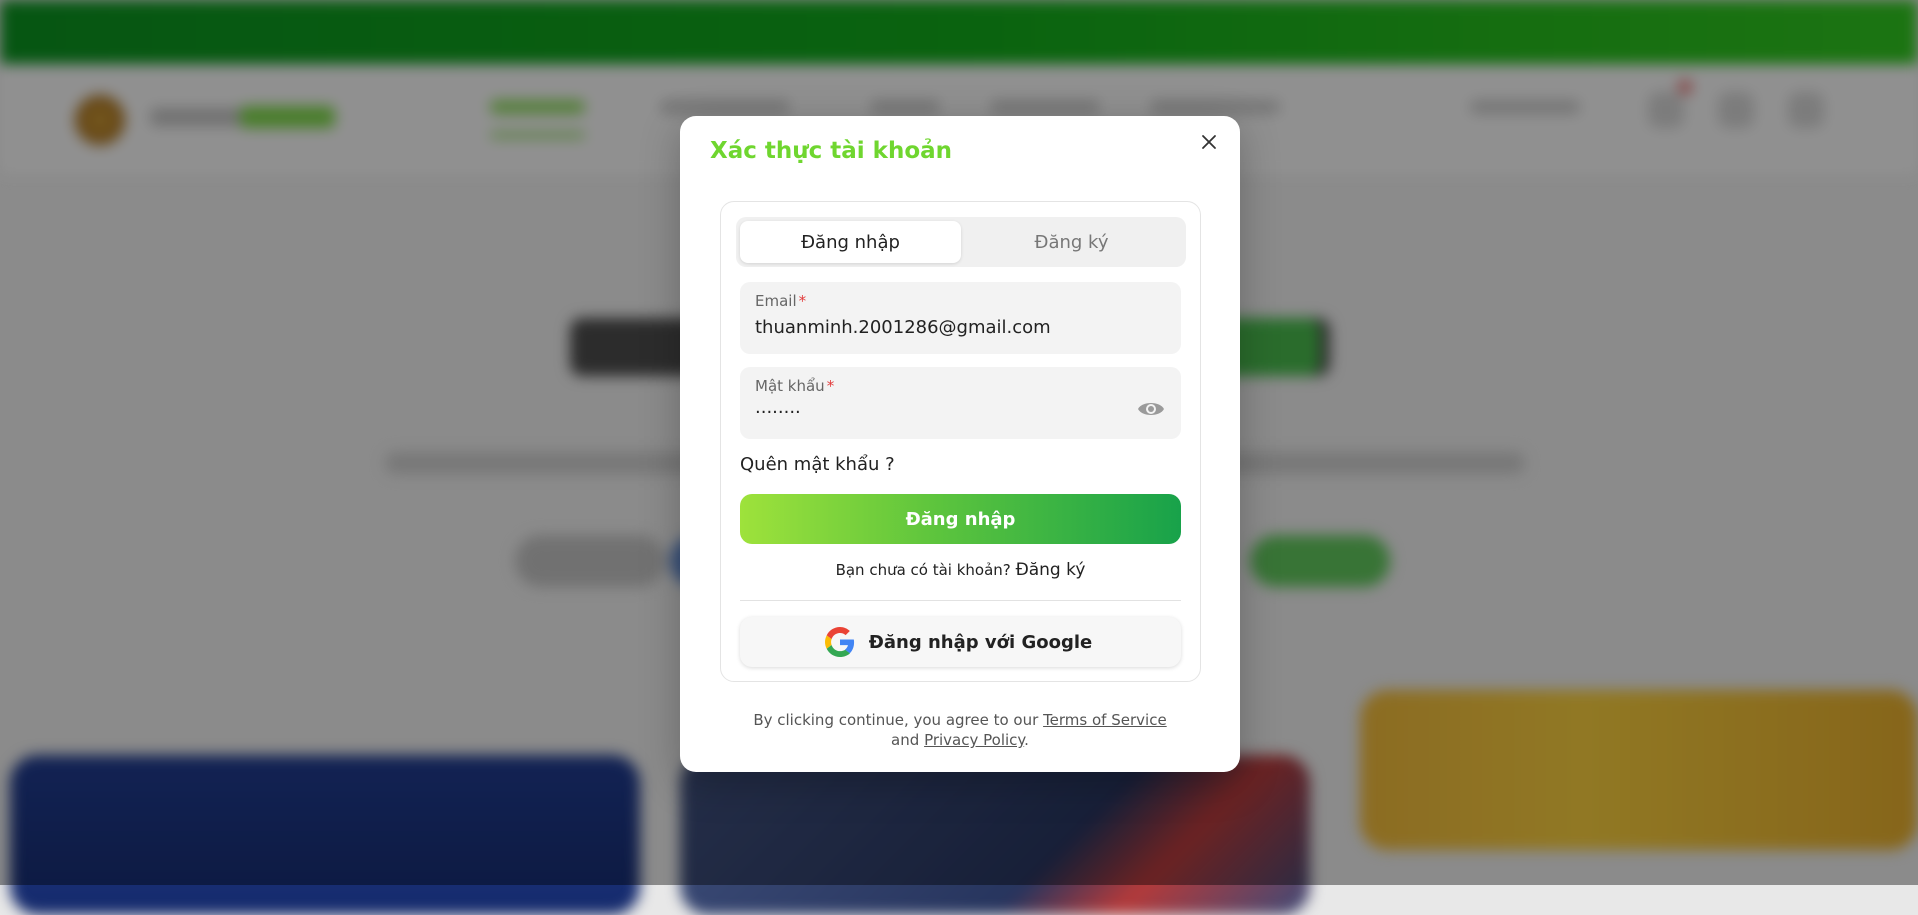  Describe the element at coordinates (960, 600) in the screenshot. I see `divider` at that location.